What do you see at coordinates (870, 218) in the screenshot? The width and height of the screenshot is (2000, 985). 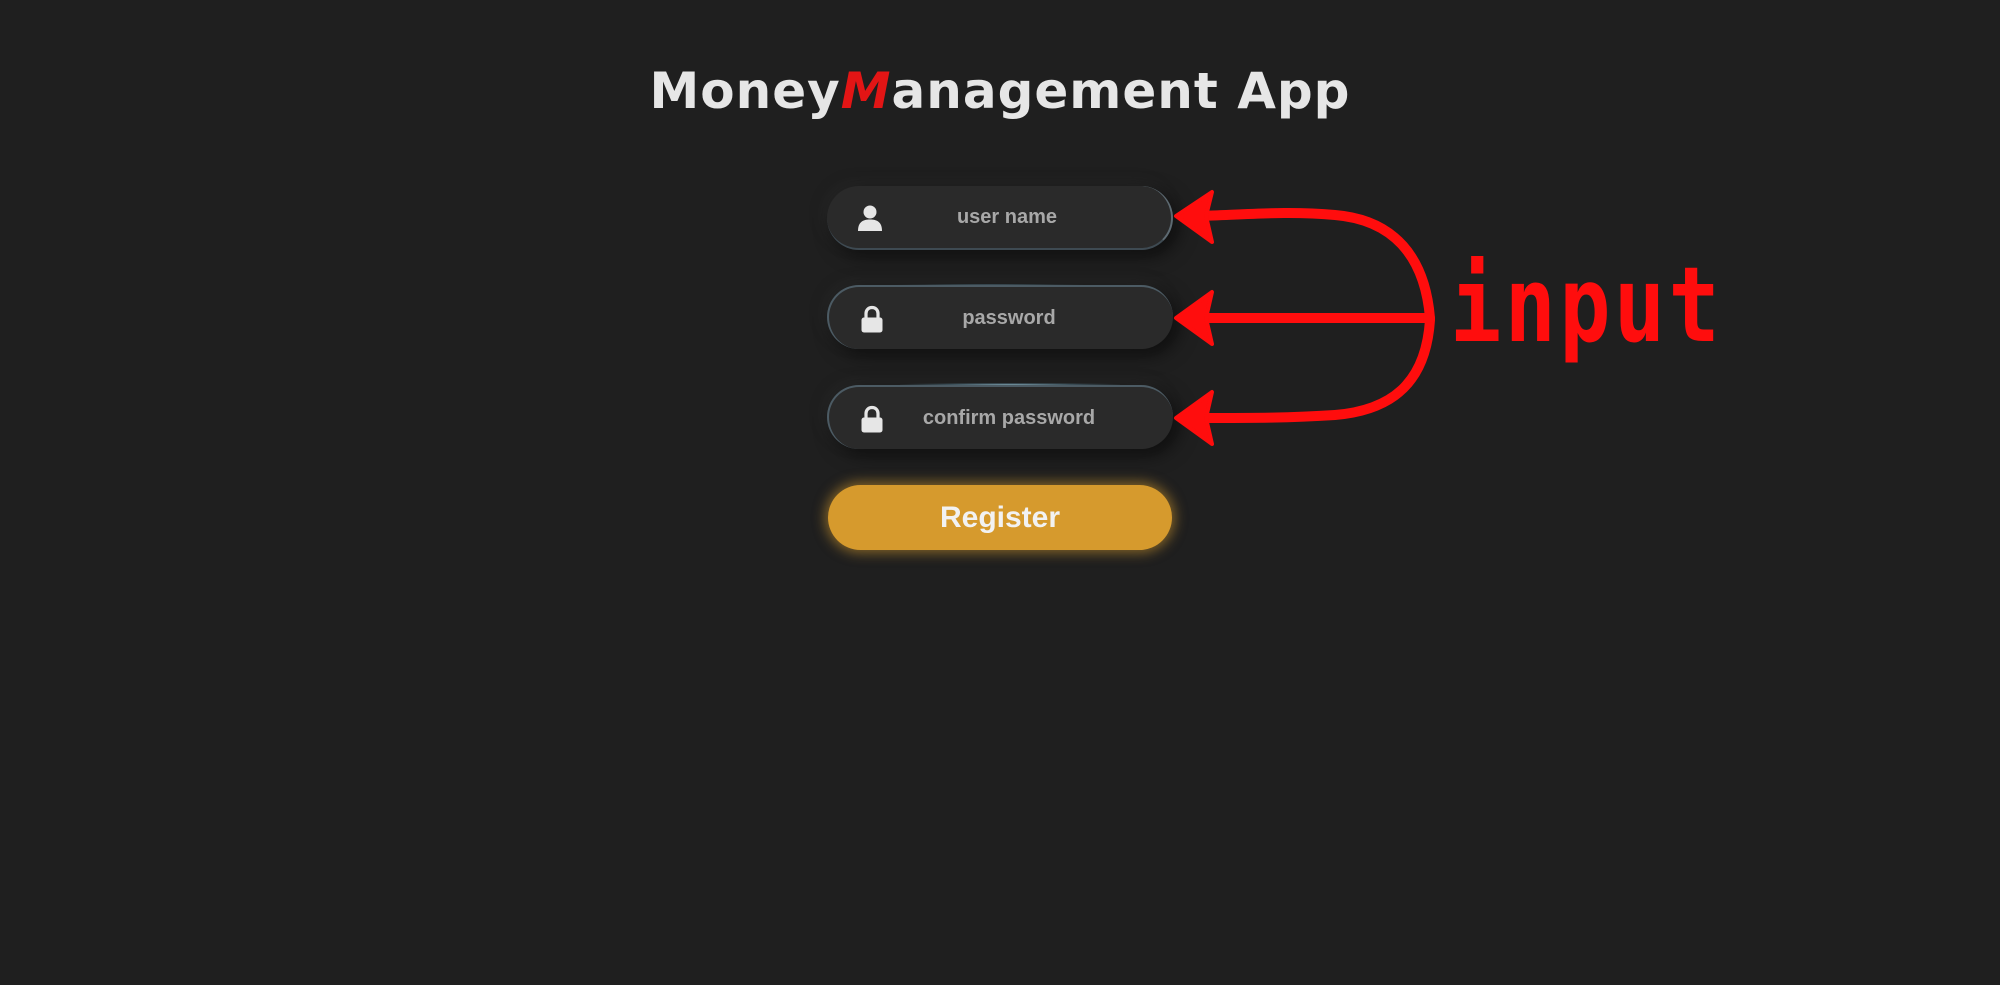 I see `user-icon` at bounding box center [870, 218].